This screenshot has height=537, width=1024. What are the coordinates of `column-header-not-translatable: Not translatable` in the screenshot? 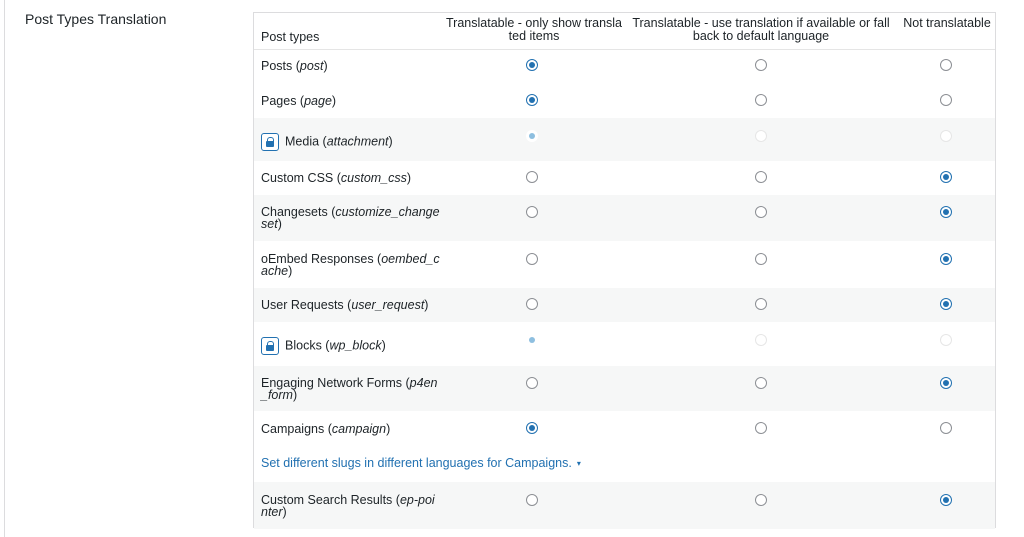 It's located at (947, 23).